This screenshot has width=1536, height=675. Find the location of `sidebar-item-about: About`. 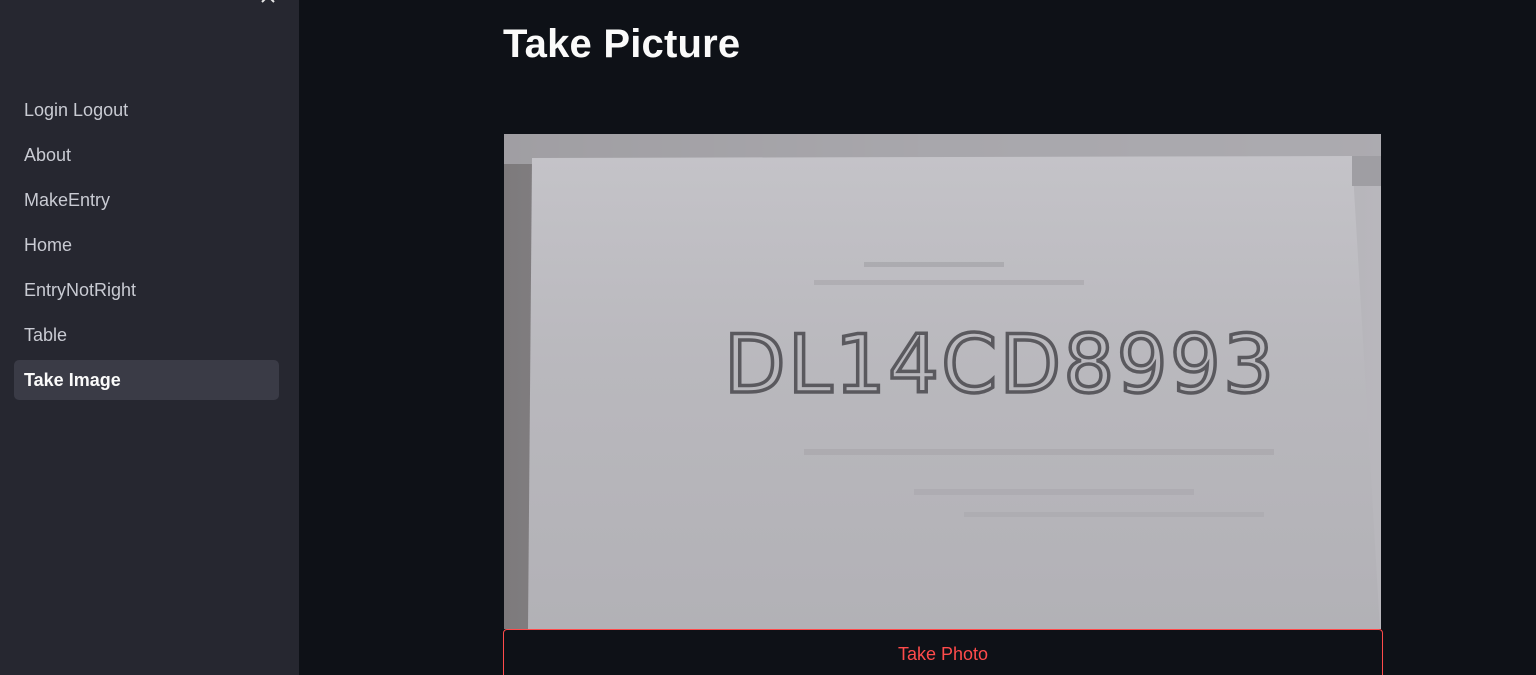

sidebar-item-about: About is located at coordinates (146, 155).